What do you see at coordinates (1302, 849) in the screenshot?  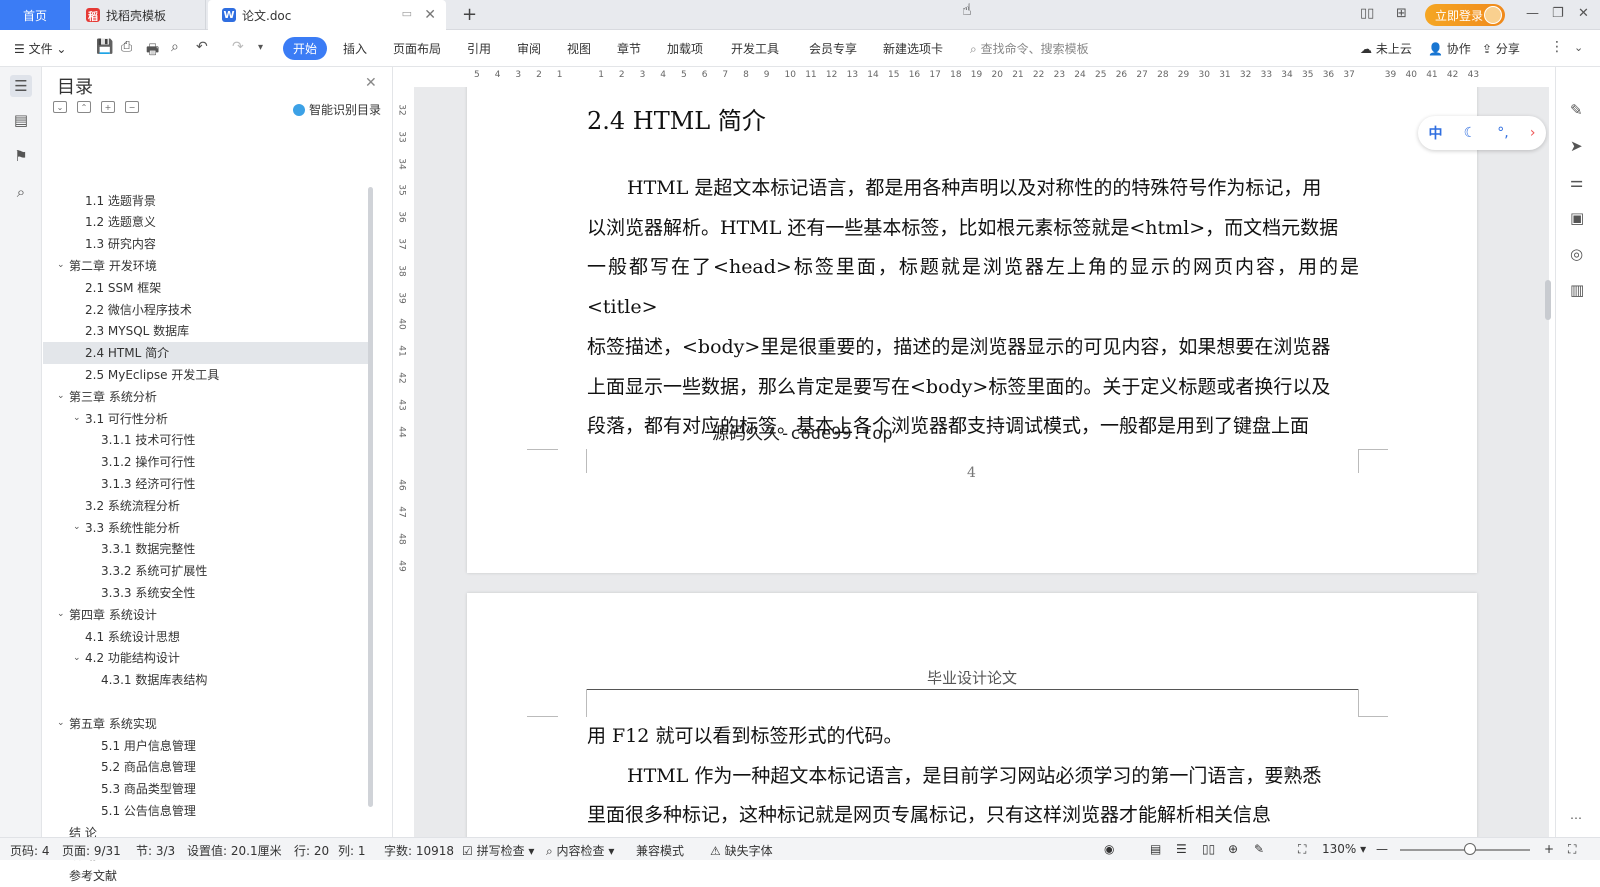 I see `fit-page-icon: ⛶` at bounding box center [1302, 849].